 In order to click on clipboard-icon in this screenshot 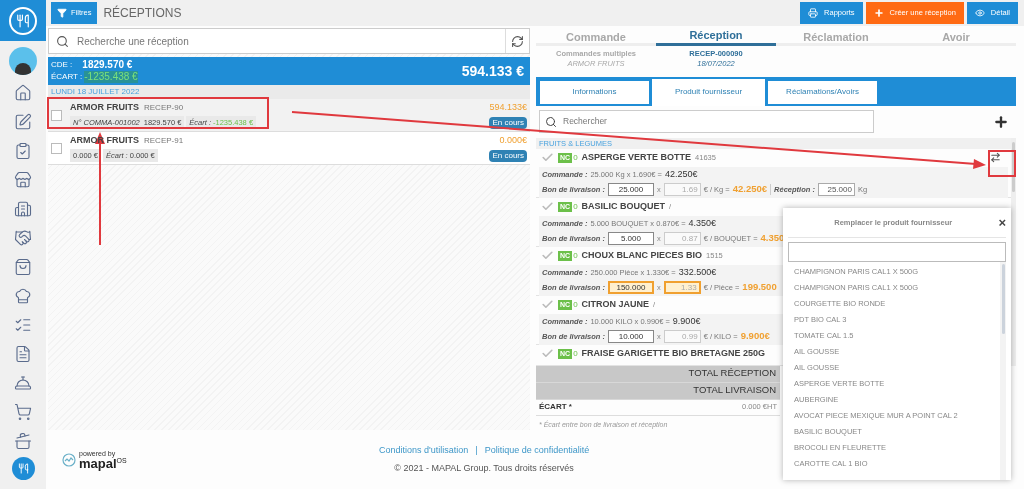, I will do `click(23, 151)`.